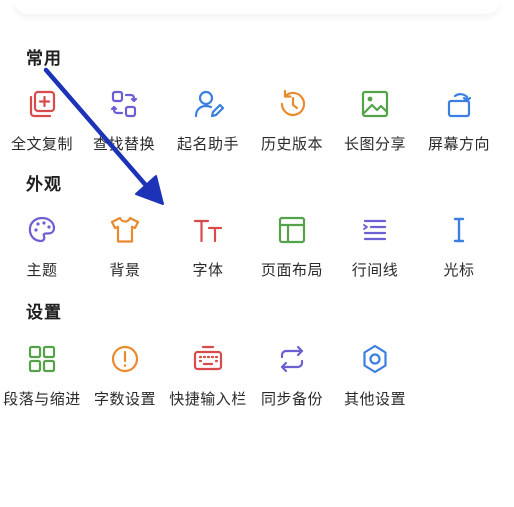 The width and height of the screenshot is (514, 507). What do you see at coordinates (375, 247) in the screenshot?
I see `line-spacing-button: 行间线` at bounding box center [375, 247].